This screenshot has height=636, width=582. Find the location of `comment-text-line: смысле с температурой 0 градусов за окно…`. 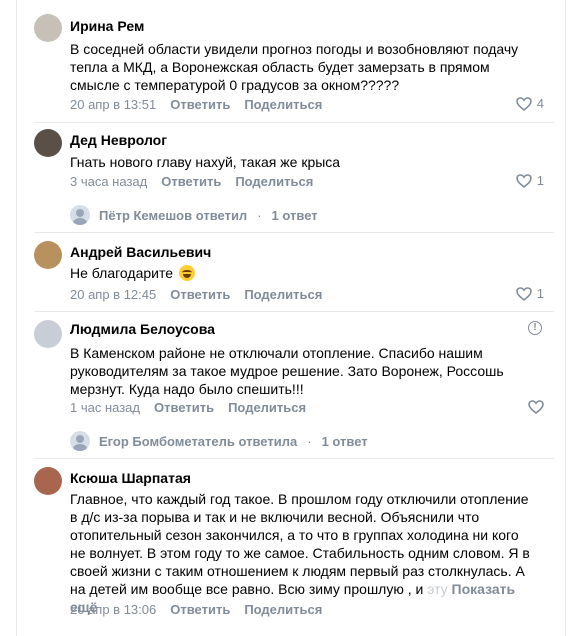

comment-text-line: смысле с температурой 0 градусов за окно… is located at coordinates (235, 85).